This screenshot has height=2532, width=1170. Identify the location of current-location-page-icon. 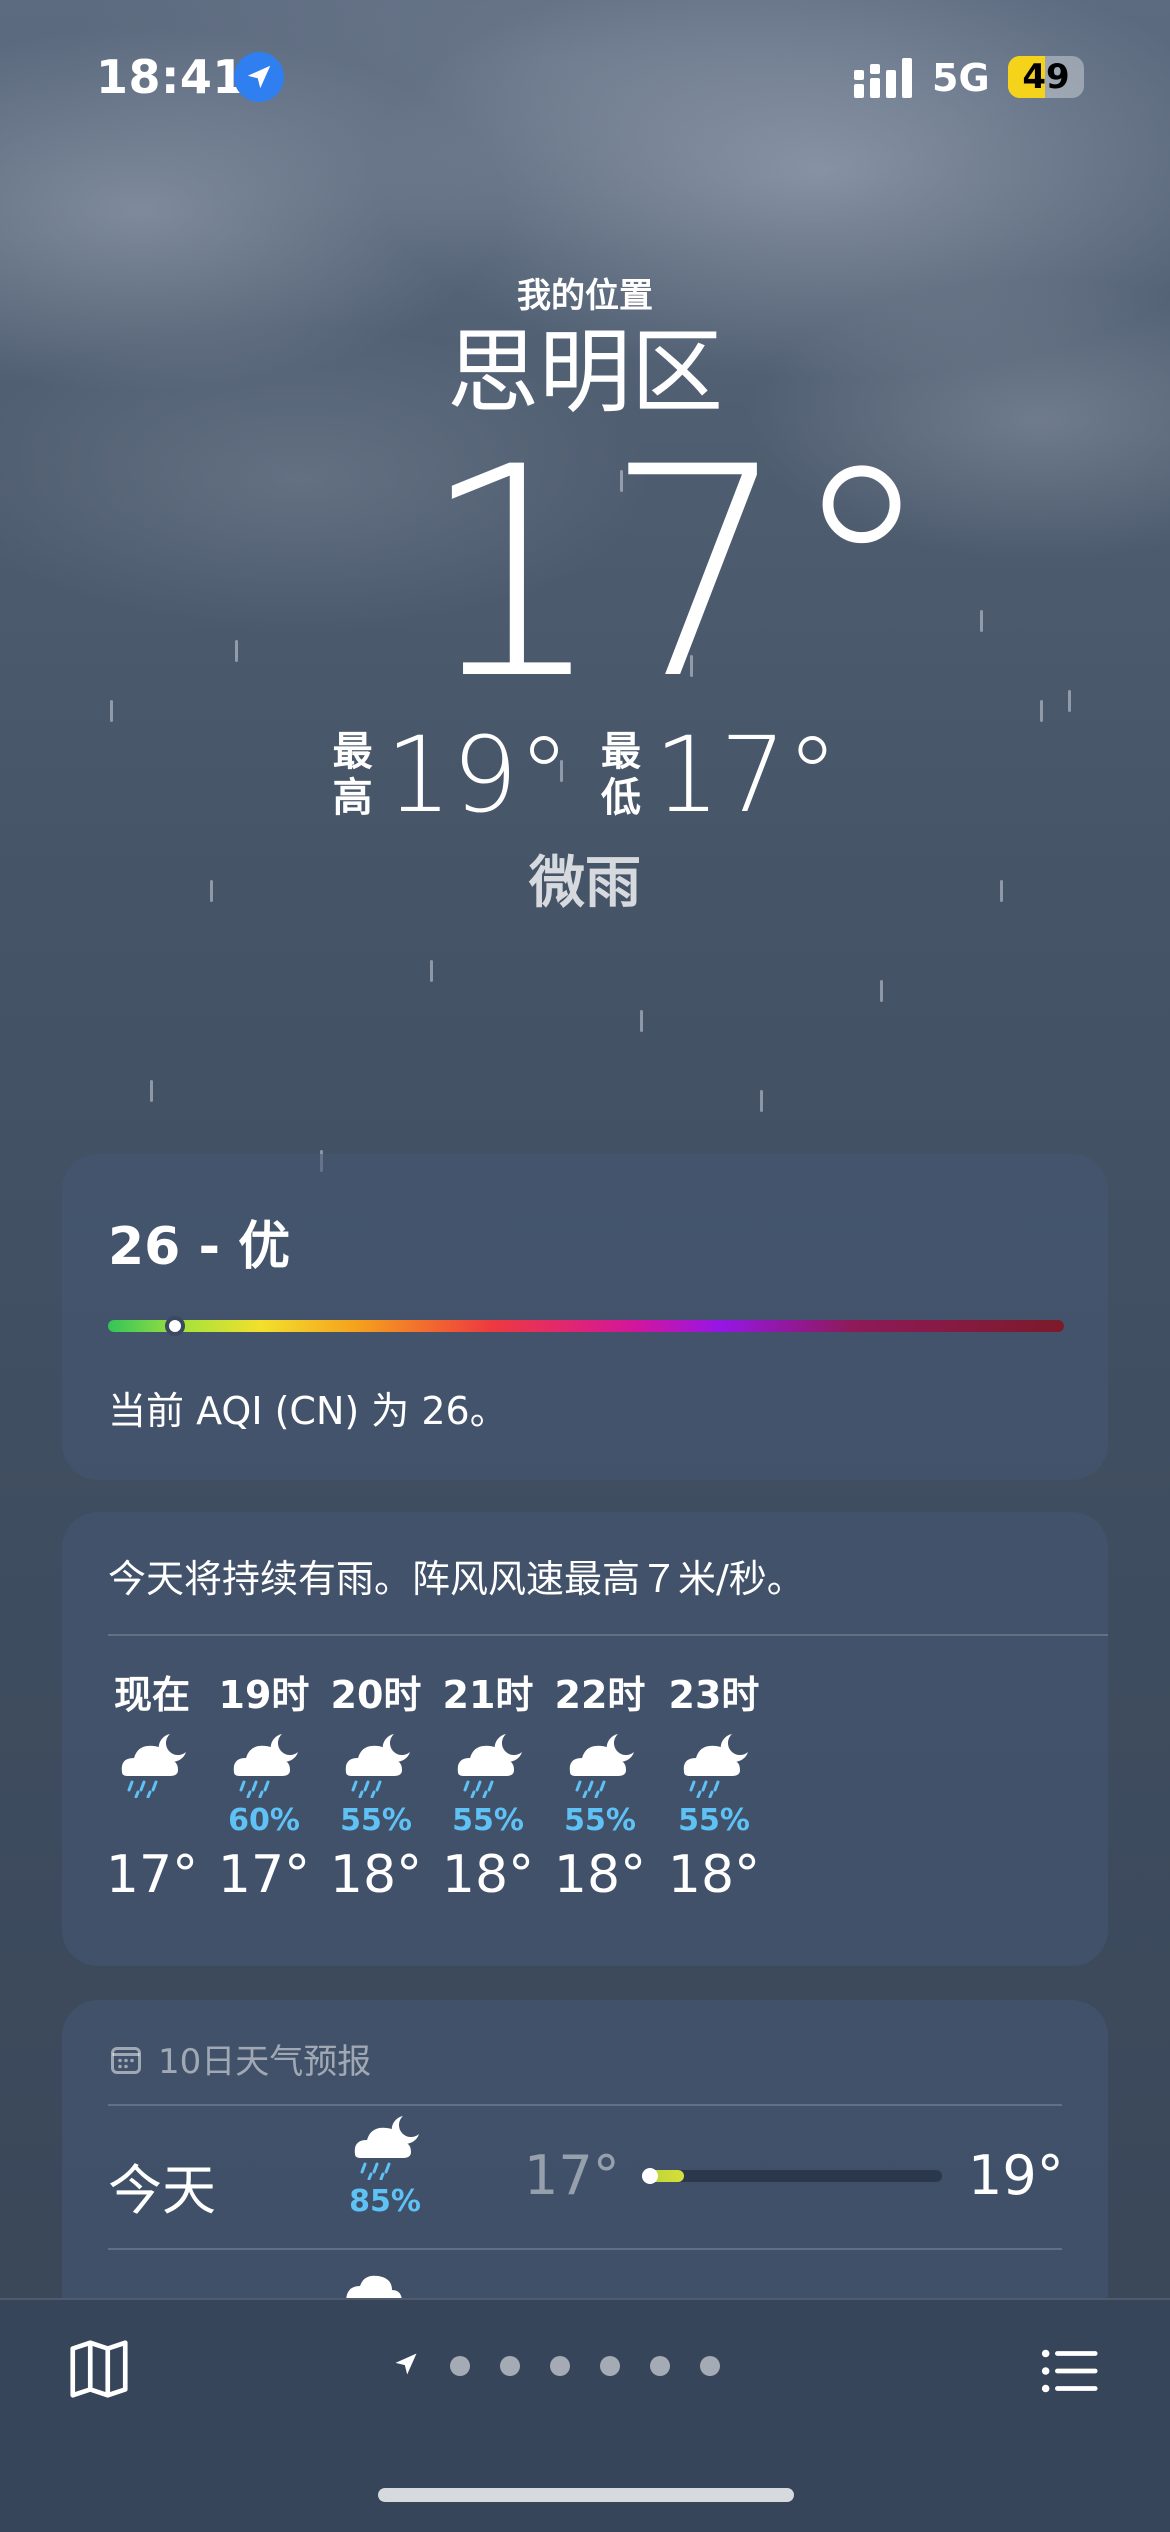
(406, 2366).